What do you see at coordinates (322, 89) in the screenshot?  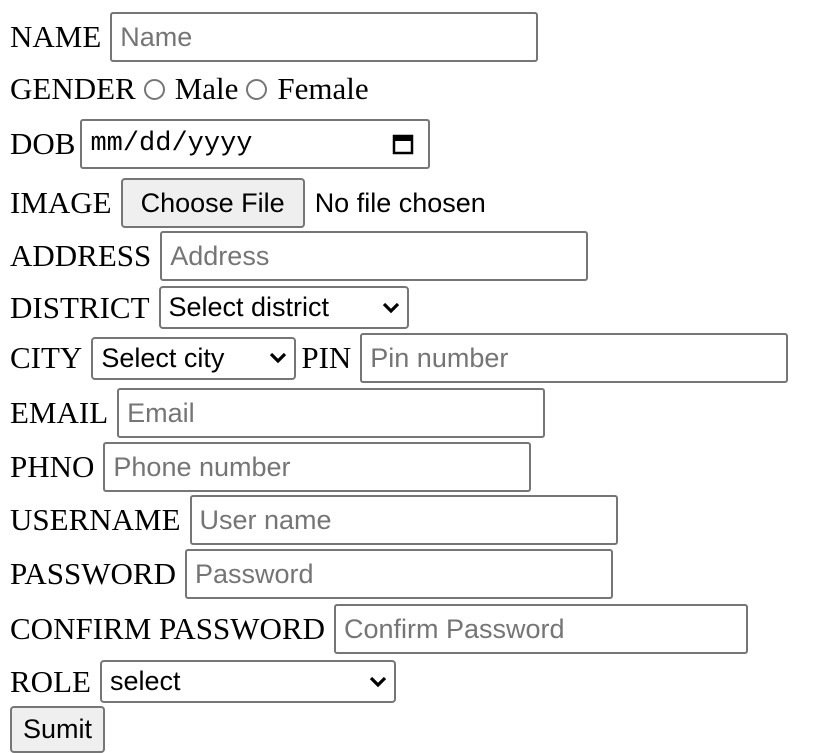 I see `gender-female-label: Female` at bounding box center [322, 89].